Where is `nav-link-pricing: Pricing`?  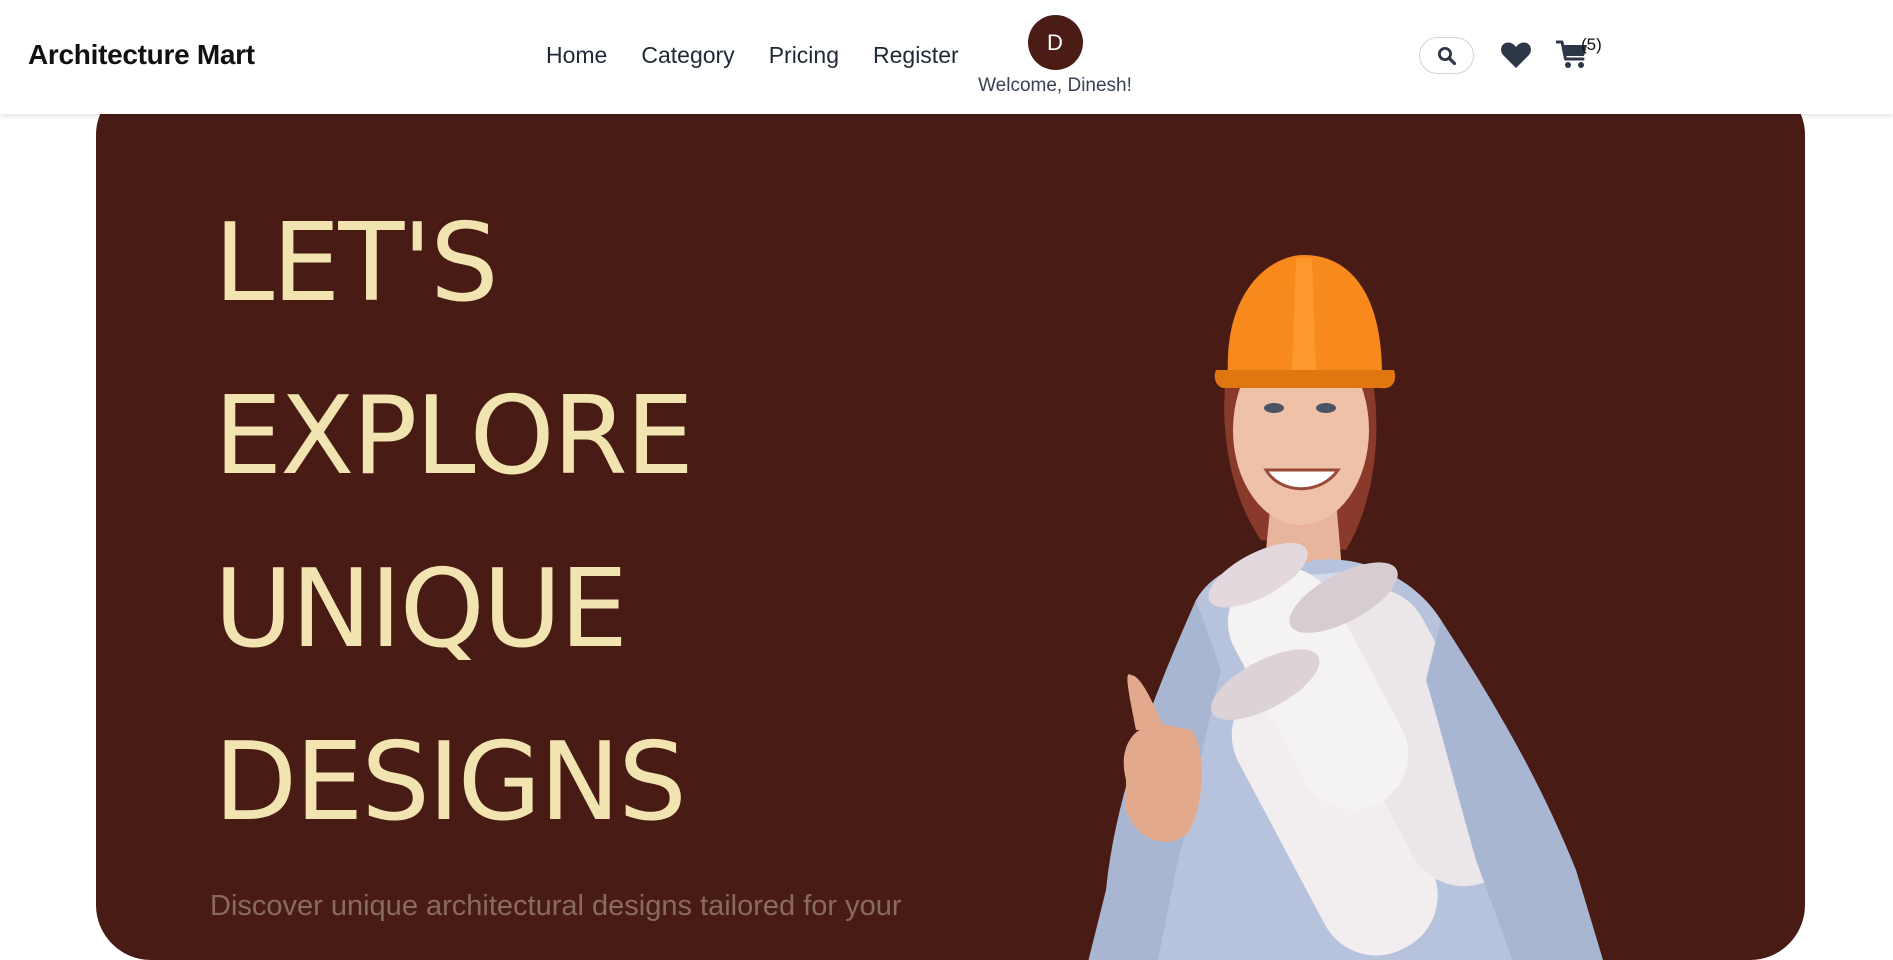
nav-link-pricing: Pricing is located at coordinates (804, 55).